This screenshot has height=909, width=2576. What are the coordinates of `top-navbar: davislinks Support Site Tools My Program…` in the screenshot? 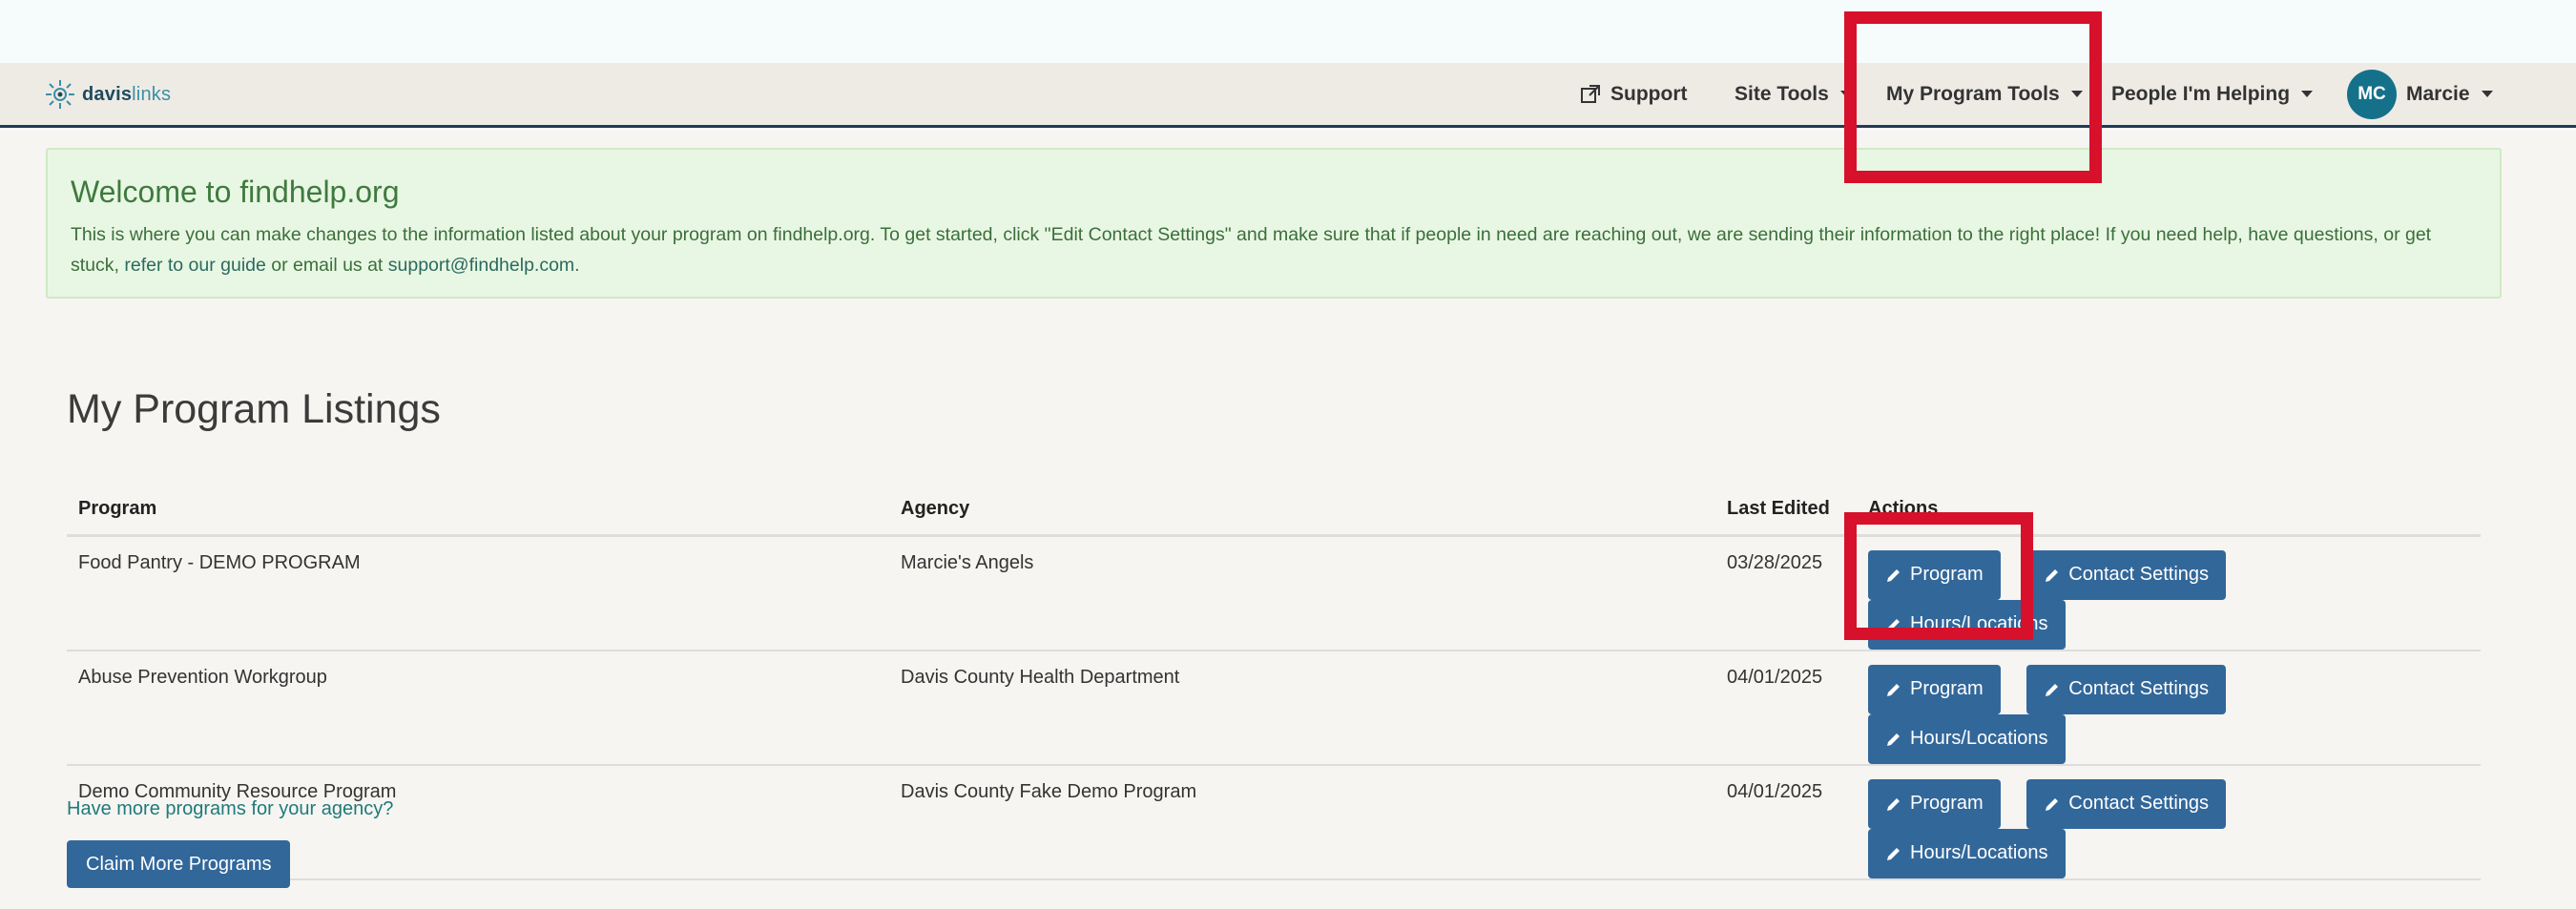 It's located at (1288, 95).